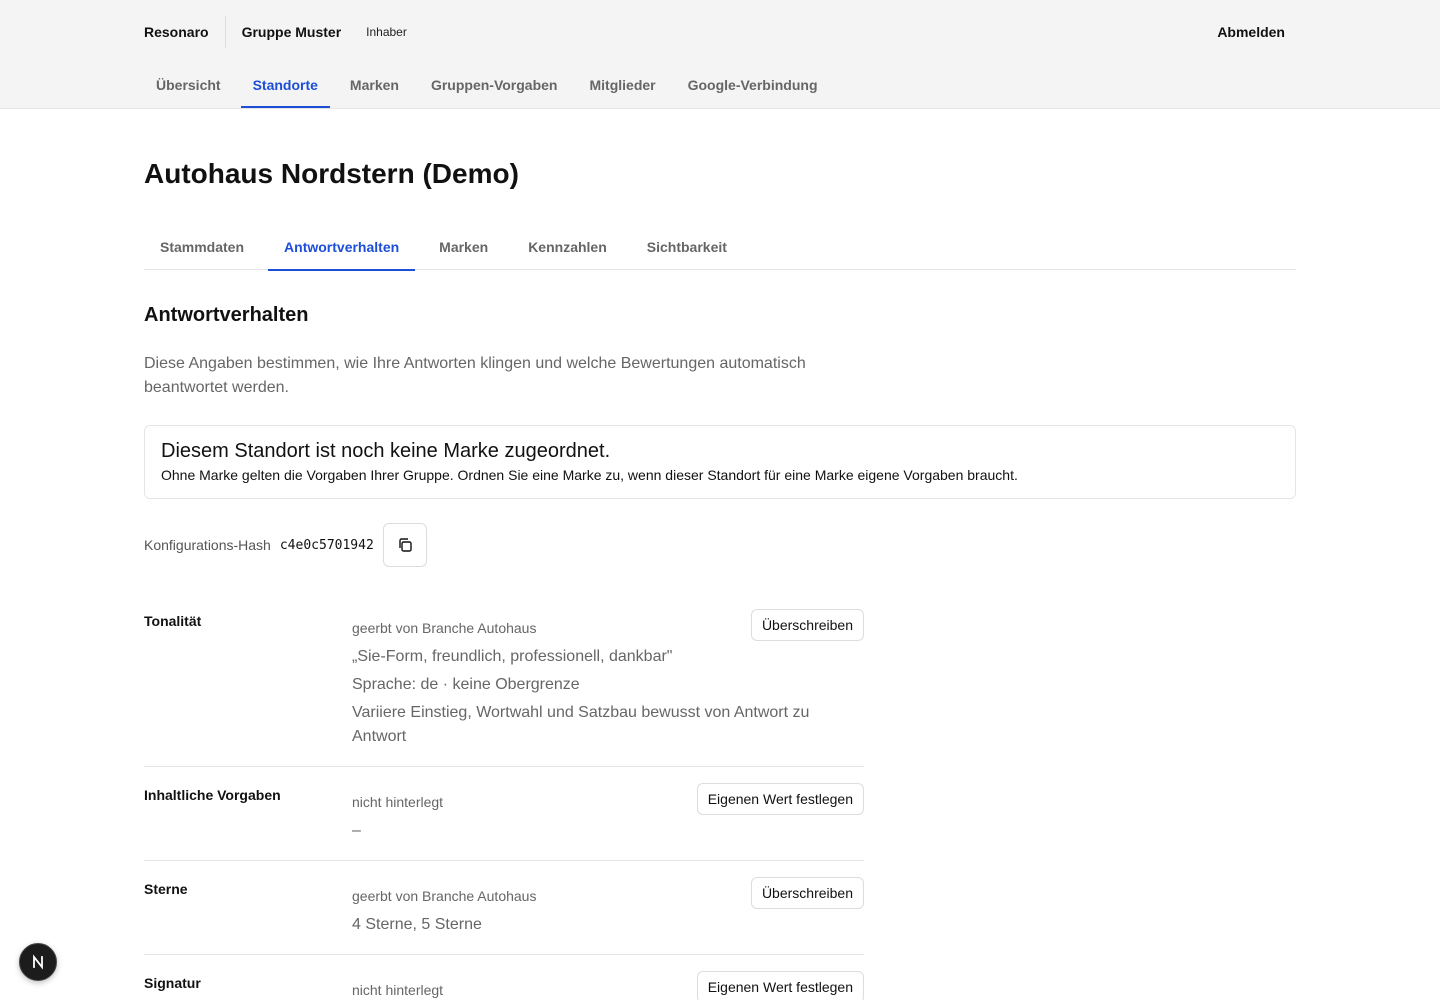 The width and height of the screenshot is (1440, 1000). Describe the element at coordinates (202, 251) in the screenshot. I see `tab-master-data: Stammdaten` at that location.